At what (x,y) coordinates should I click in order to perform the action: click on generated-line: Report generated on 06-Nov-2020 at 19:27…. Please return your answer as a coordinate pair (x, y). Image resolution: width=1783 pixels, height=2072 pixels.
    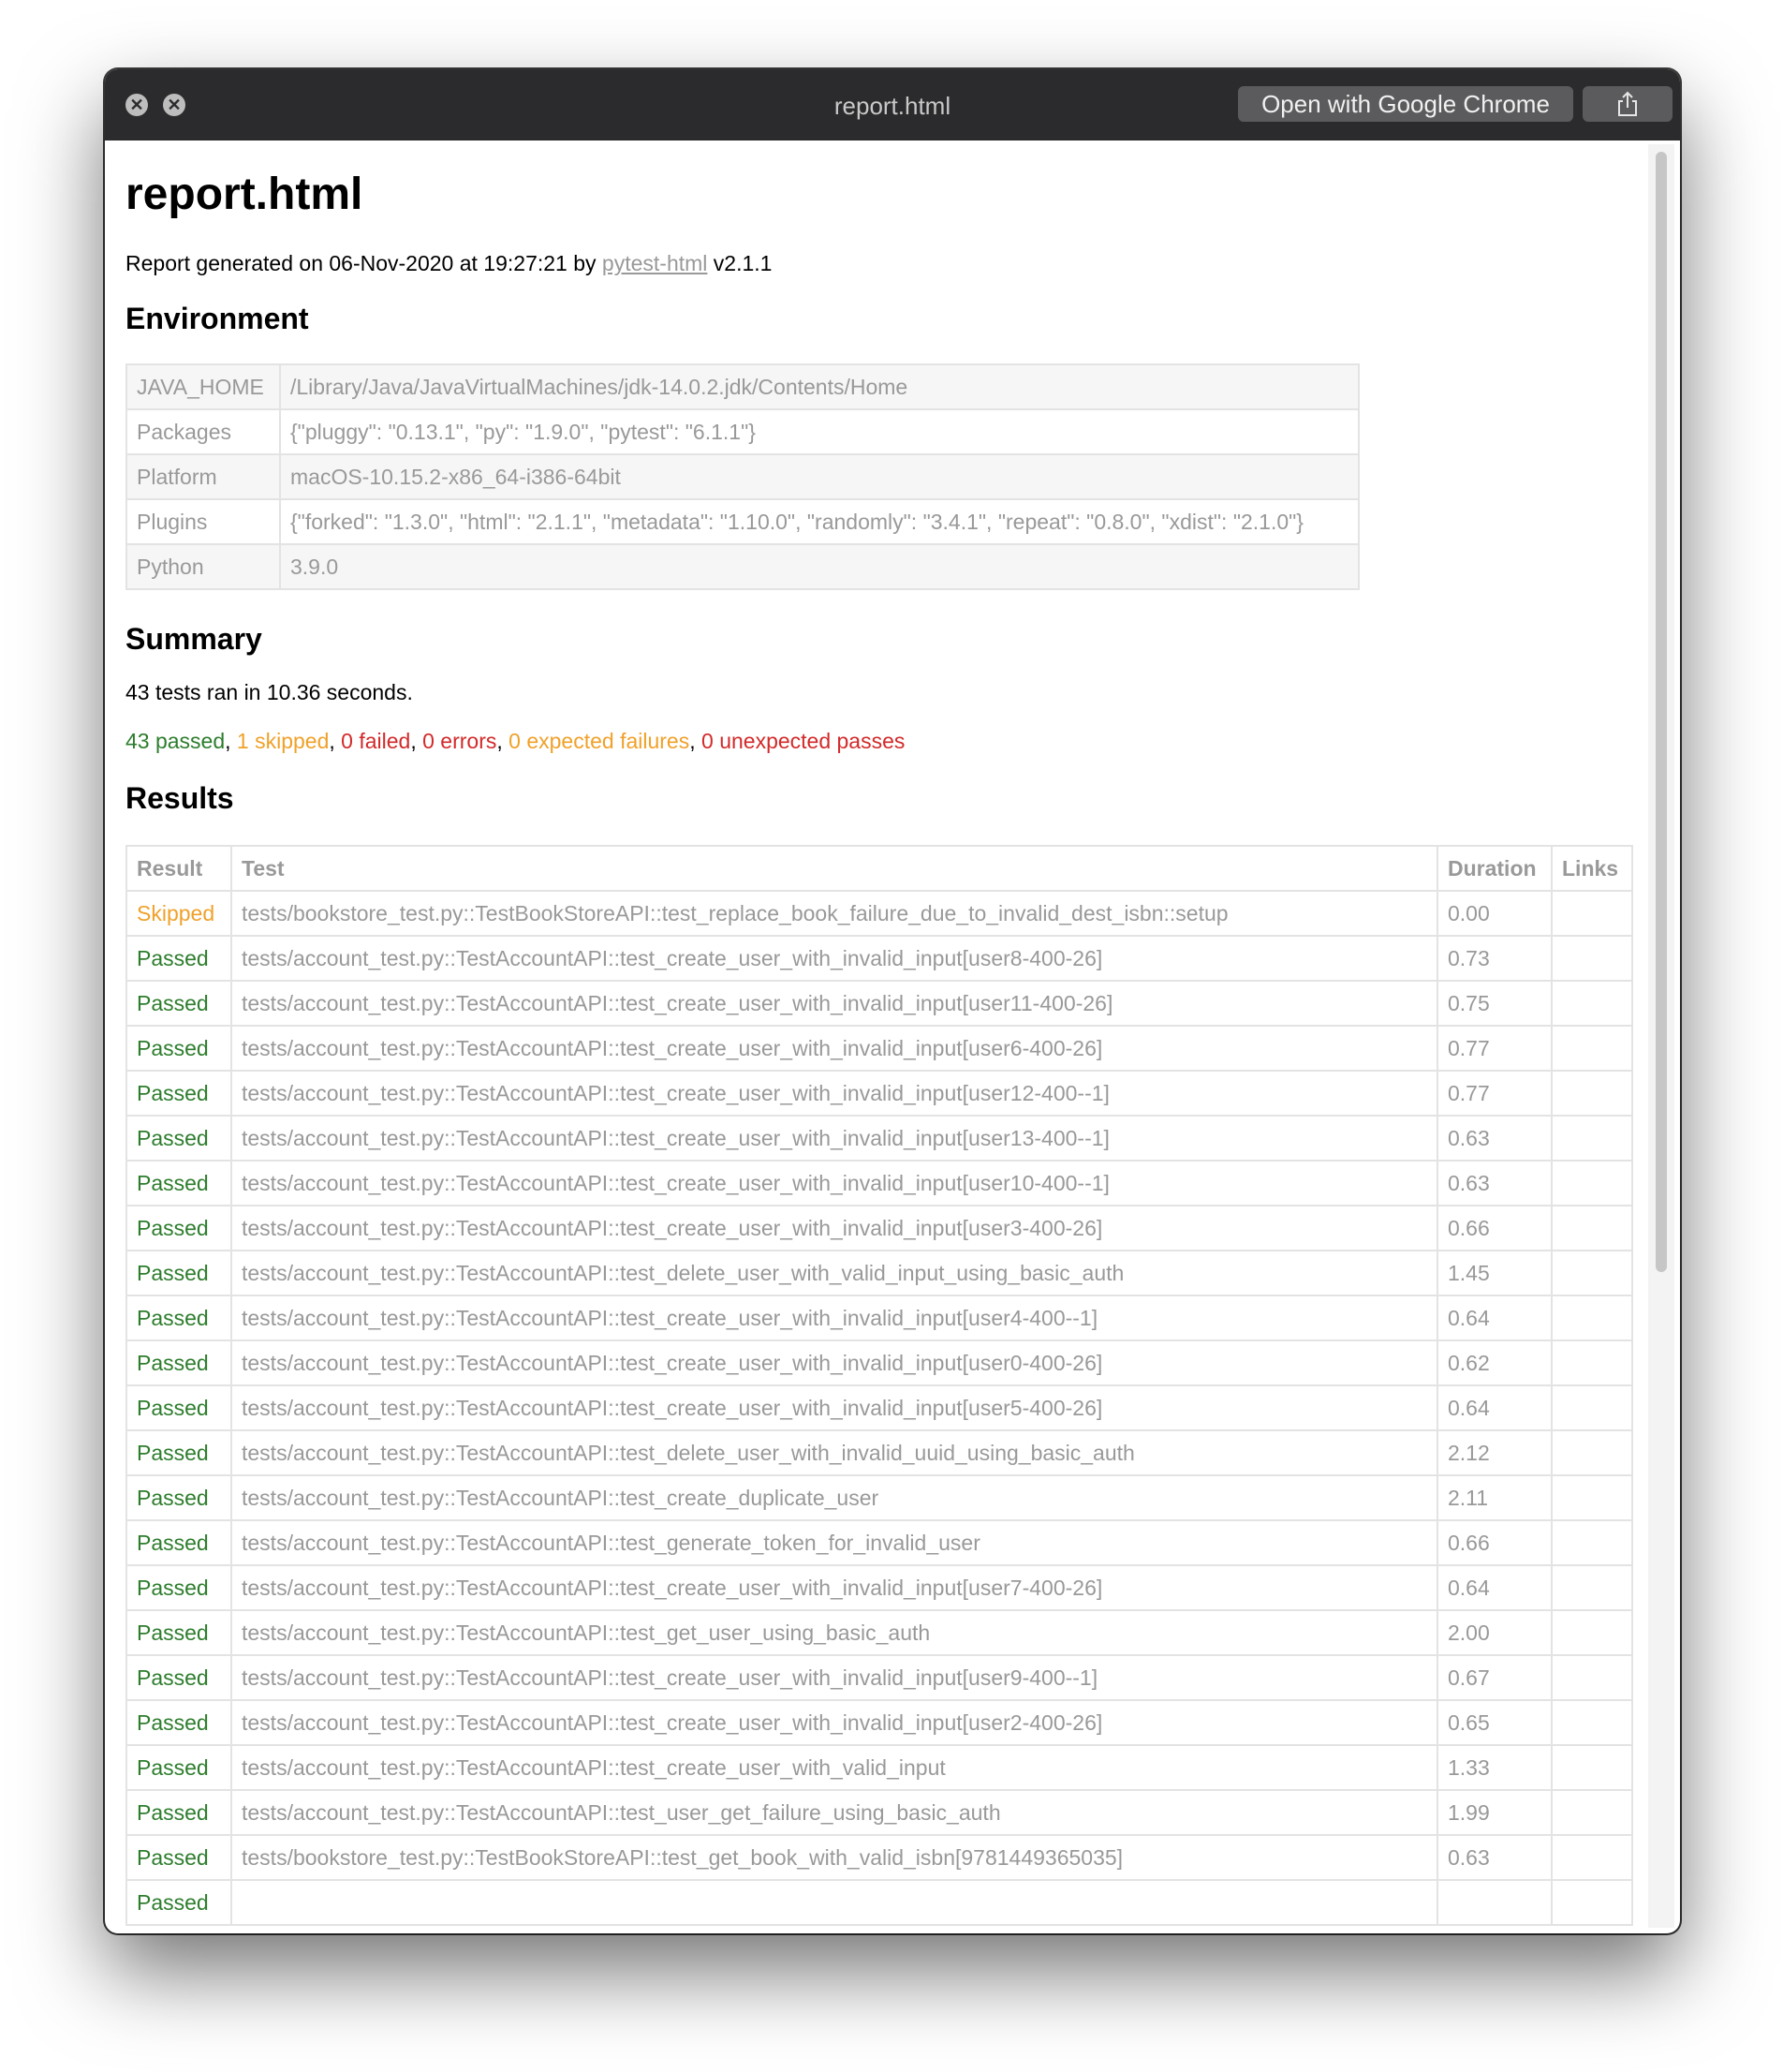
    Looking at the image, I should click on (449, 263).